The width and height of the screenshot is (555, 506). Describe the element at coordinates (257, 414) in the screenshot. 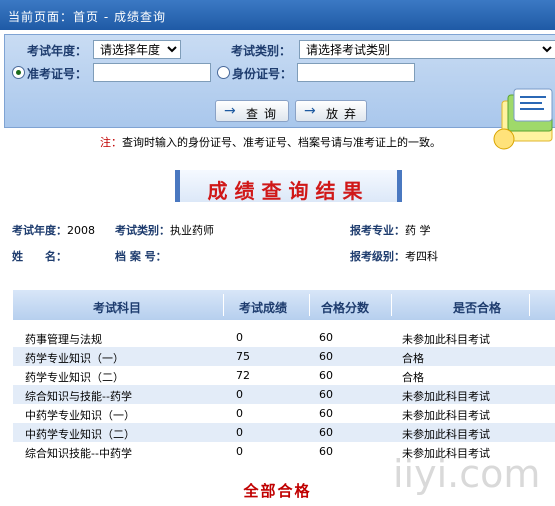

I see `table-row: 中药学专业知识（一） 0 60 未参加此科目考试` at that location.